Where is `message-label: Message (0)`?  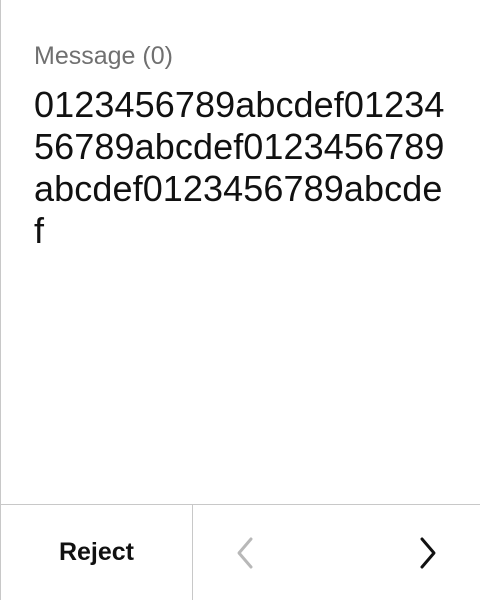 message-label: Message (0) is located at coordinates (103, 56).